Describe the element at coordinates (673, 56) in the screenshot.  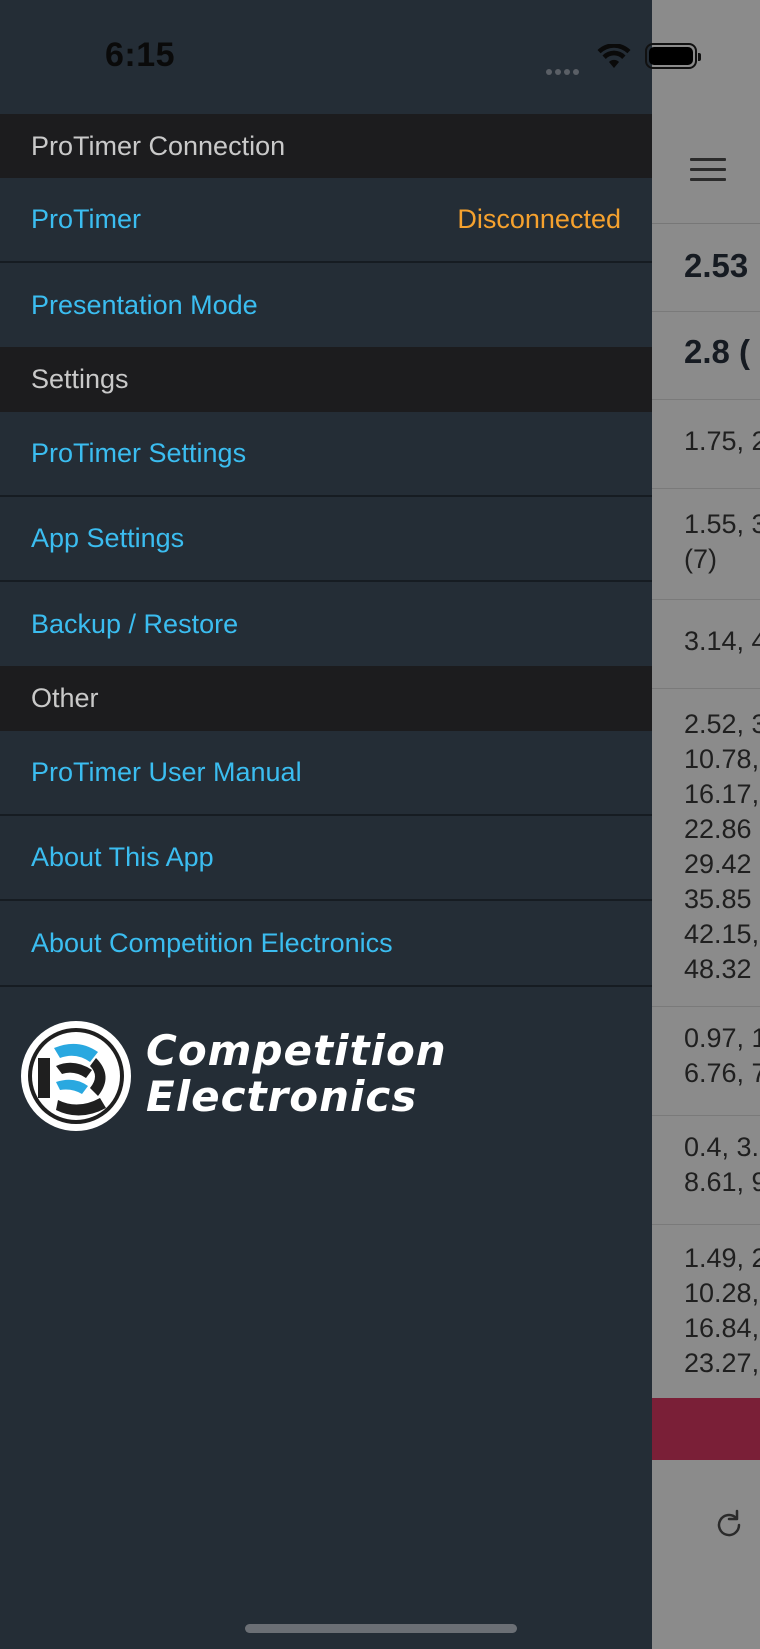
I see `battery-icon` at that location.